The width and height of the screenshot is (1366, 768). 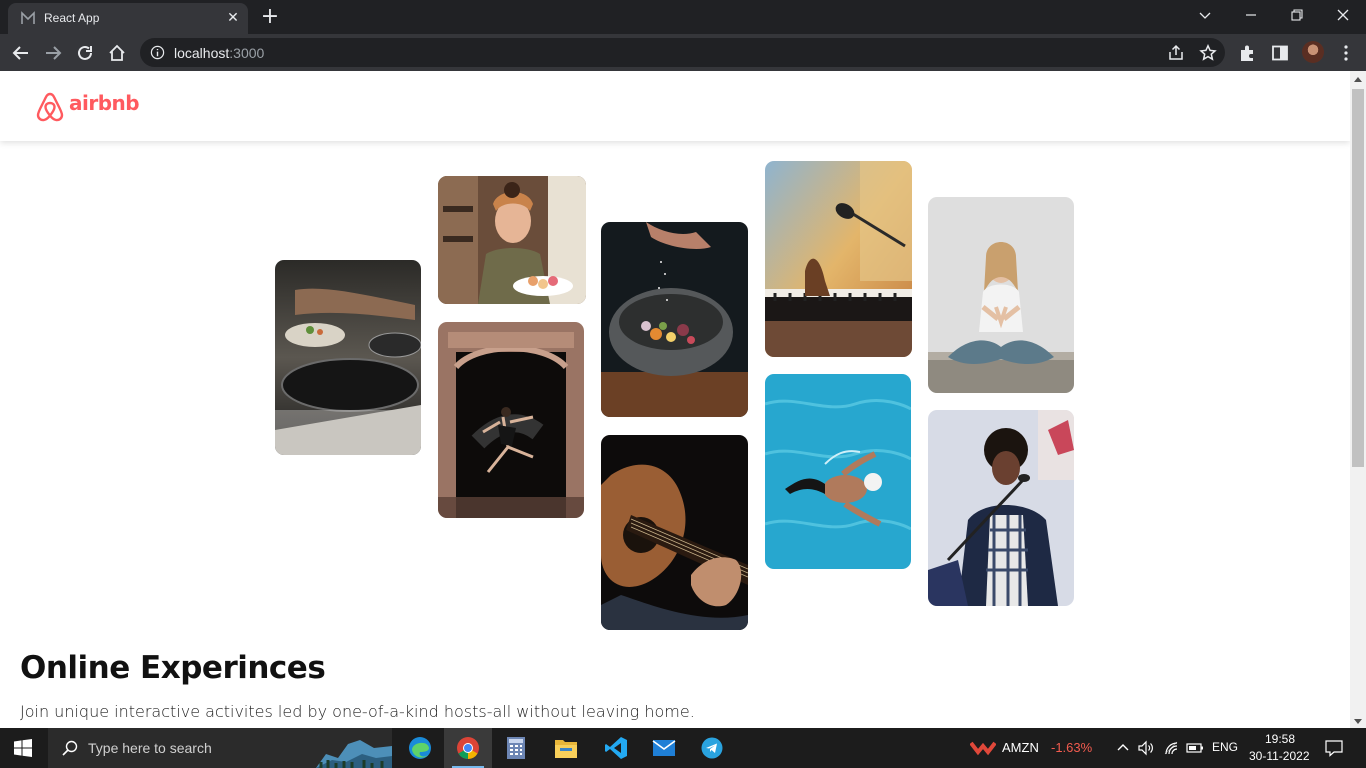 What do you see at coordinates (1001, 508) in the screenshot?
I see `photo-singer` at bounding box center [1001, 508].